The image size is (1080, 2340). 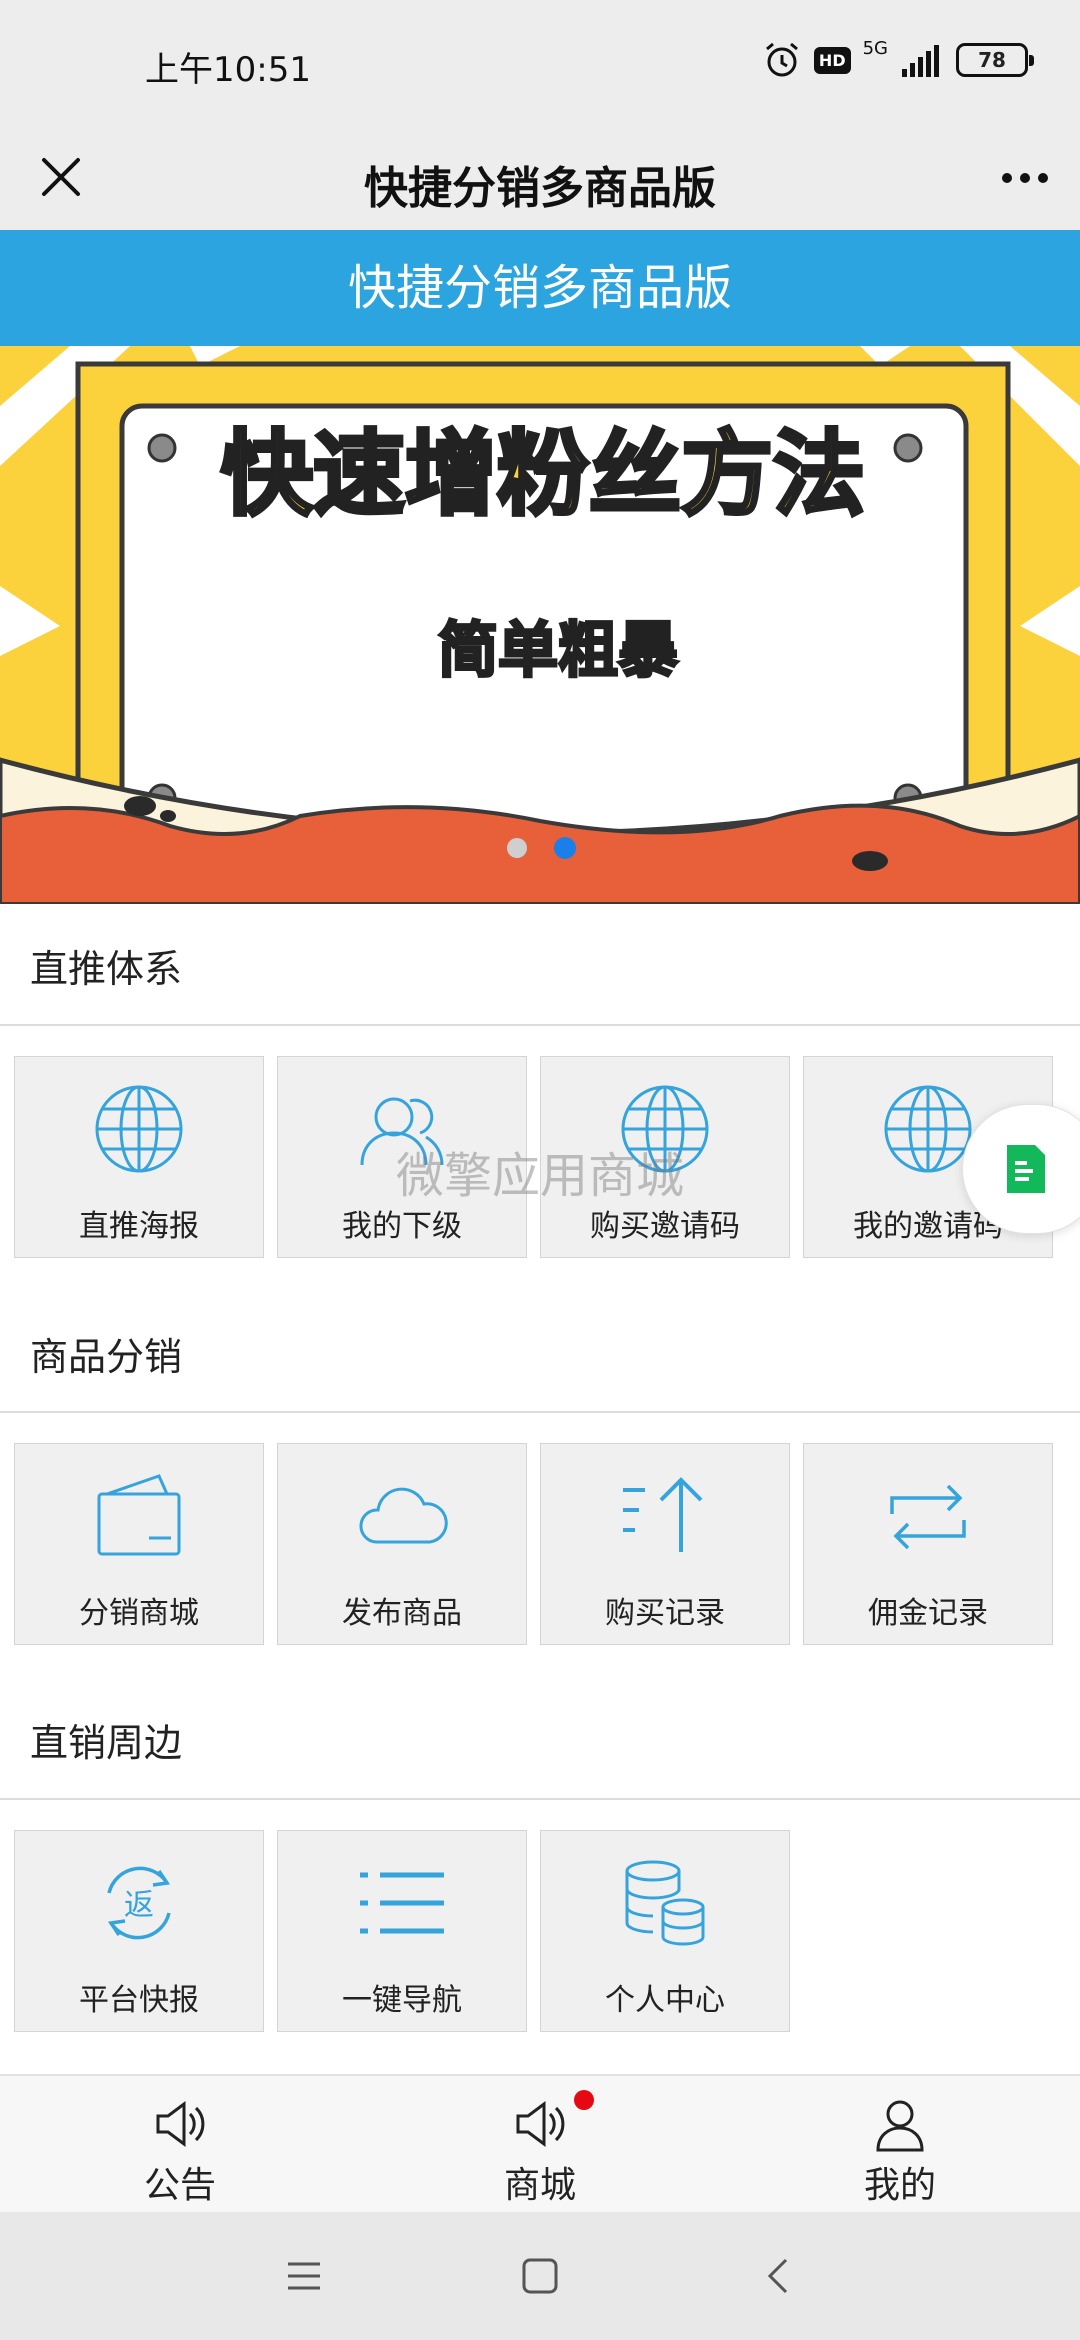 I want to click on refund-icon: 返, so click(x=139, y=1903).